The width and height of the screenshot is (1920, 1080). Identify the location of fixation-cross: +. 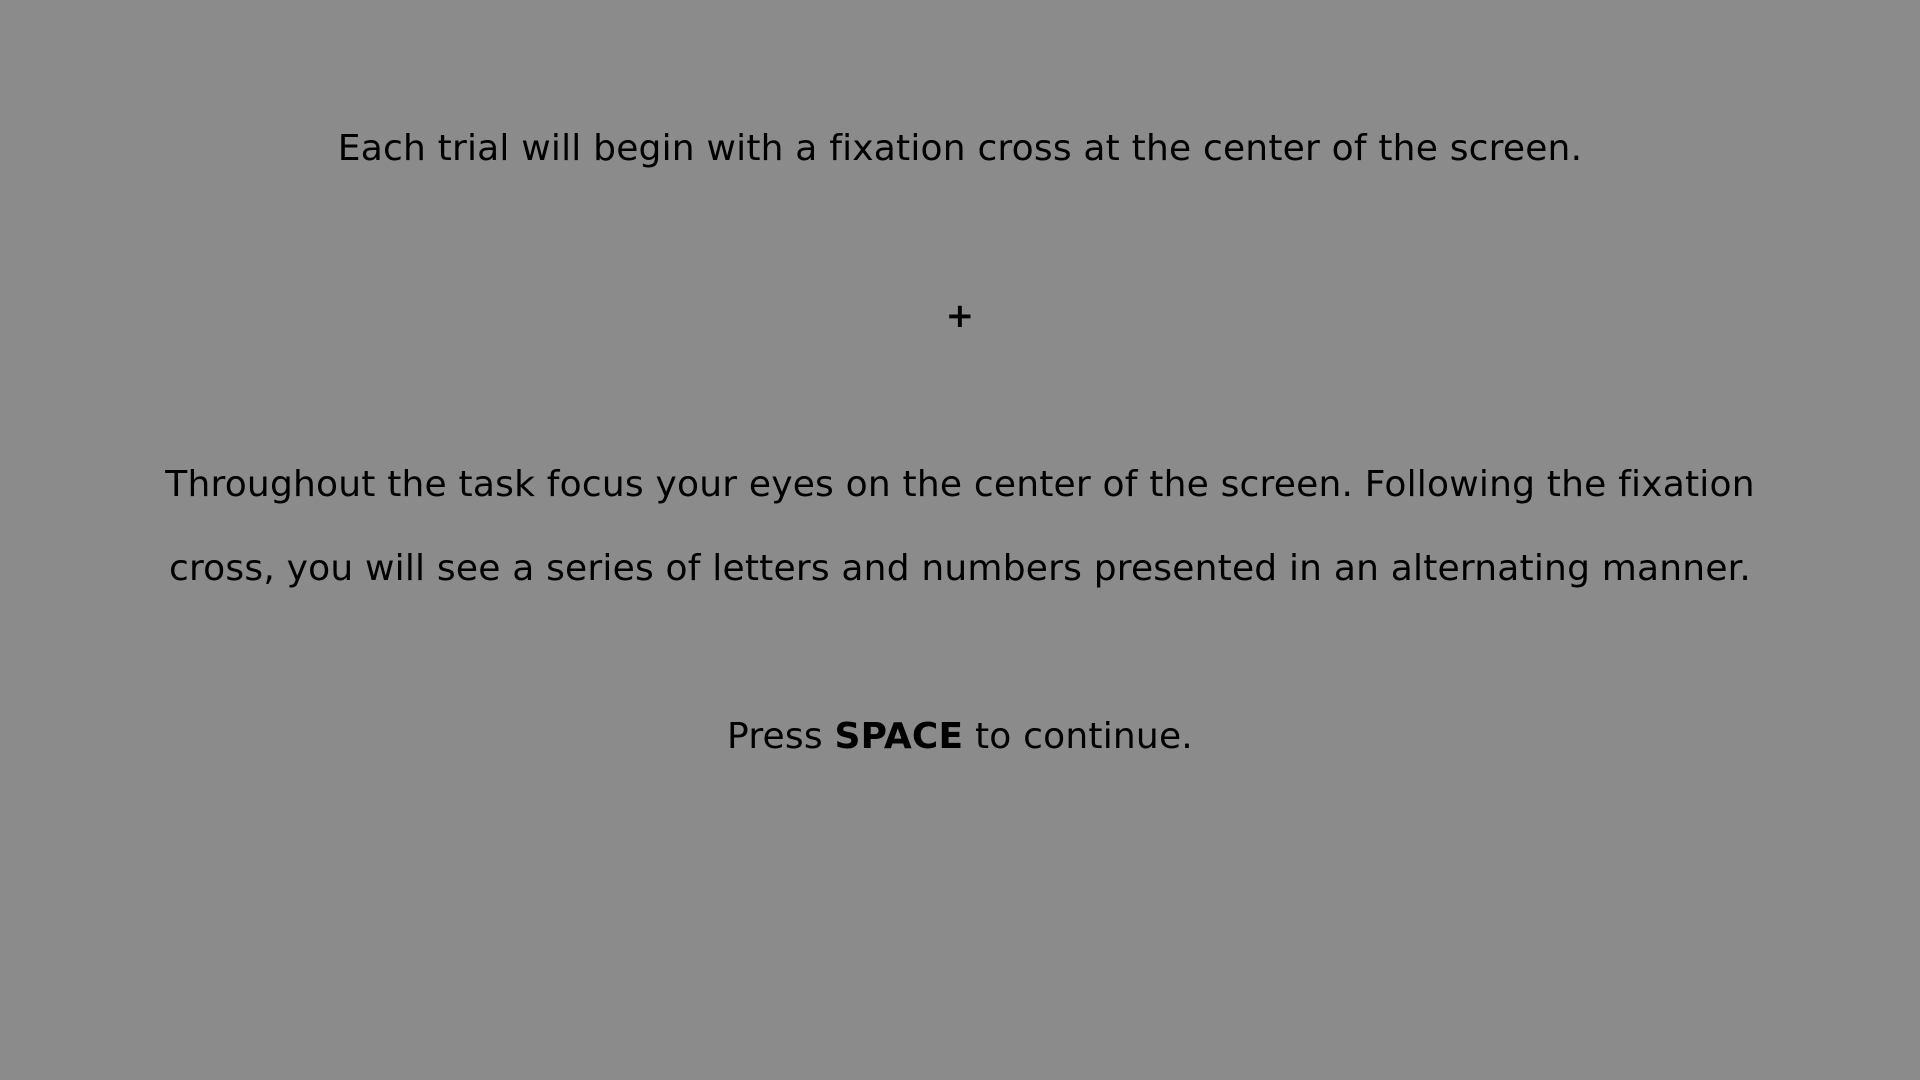
(960, 316).